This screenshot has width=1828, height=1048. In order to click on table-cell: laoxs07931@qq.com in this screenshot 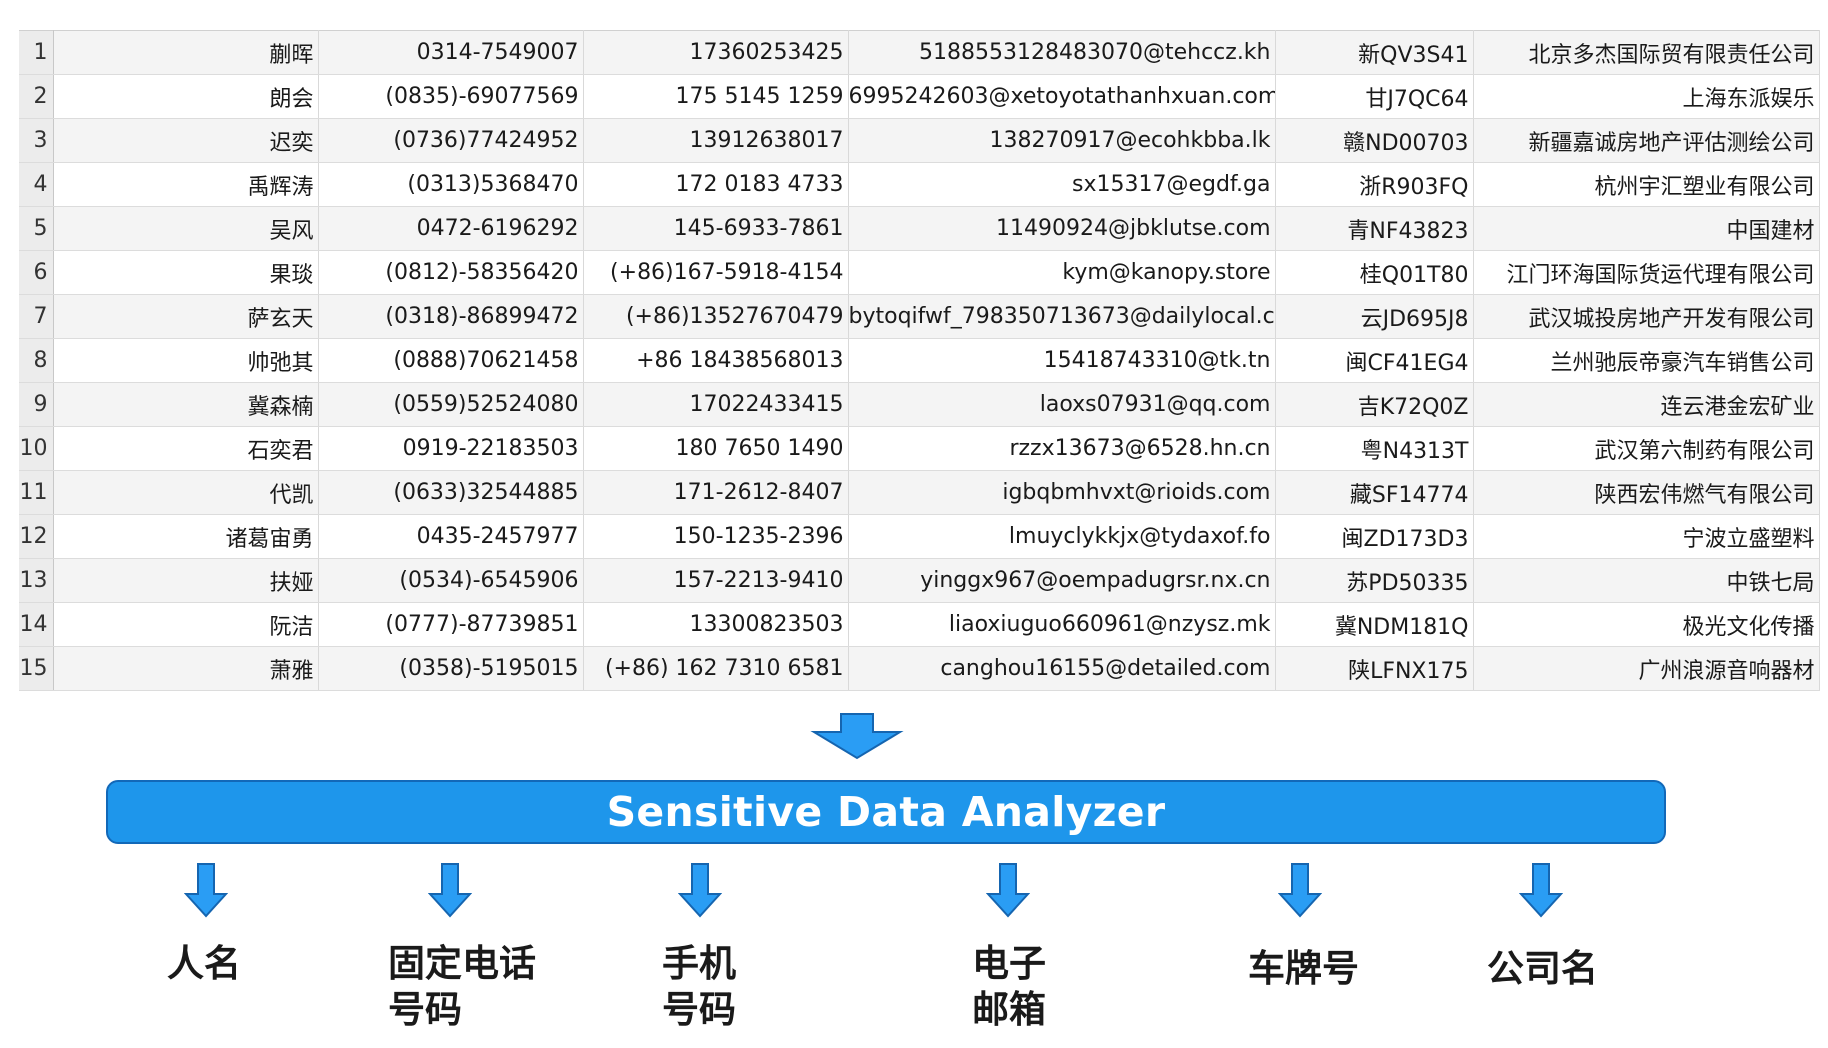, I will do `click(1062, 404)`.